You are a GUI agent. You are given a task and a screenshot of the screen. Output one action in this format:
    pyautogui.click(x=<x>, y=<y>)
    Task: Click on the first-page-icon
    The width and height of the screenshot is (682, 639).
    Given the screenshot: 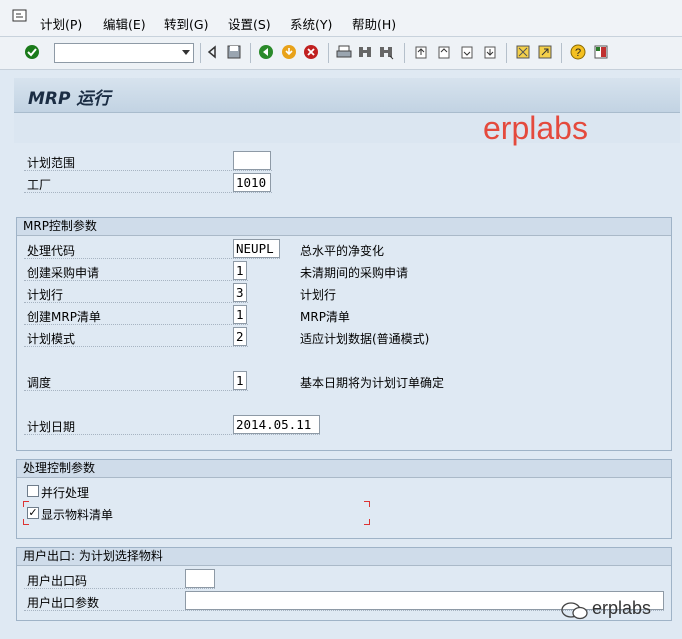 What is the action you would take?
    pyautogui.click(x=421, y=52)
    